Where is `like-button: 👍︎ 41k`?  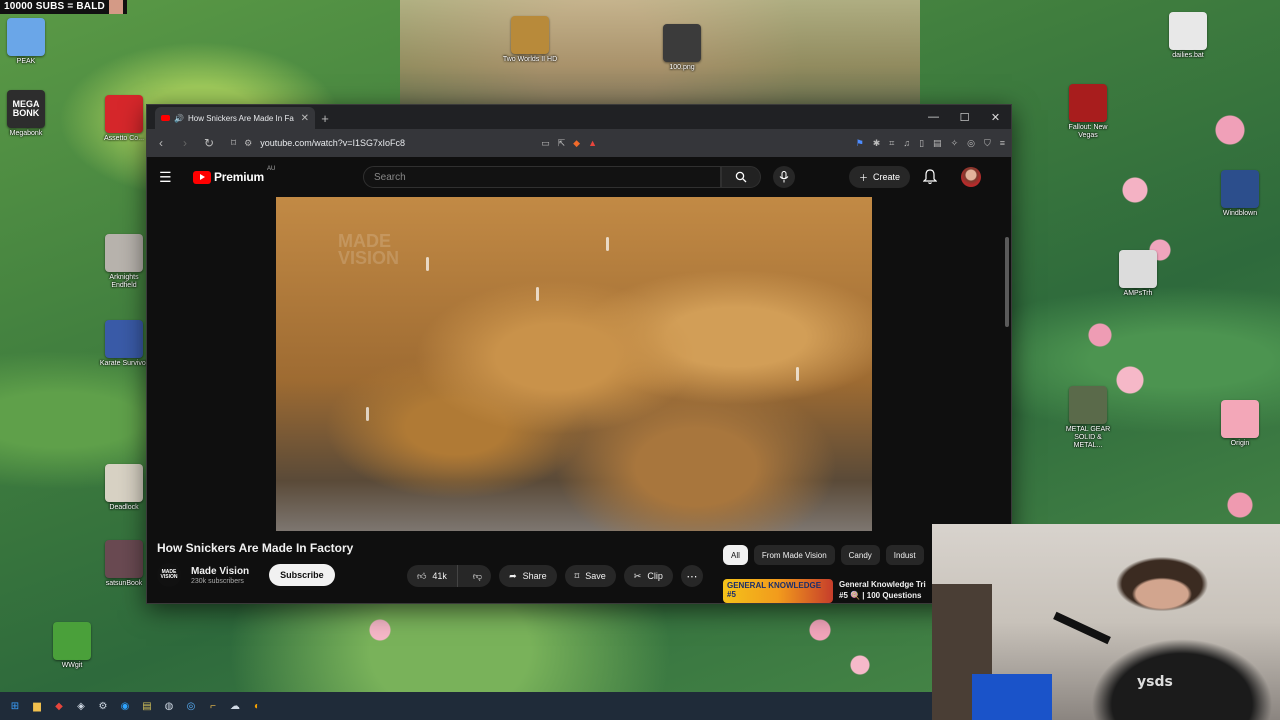
like-button: 👍︎ 41k is located at coordinates (432, 576).